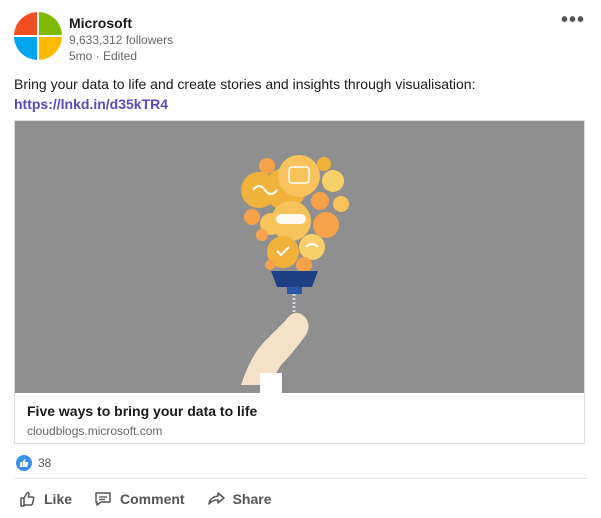  Describe the element at coordinates (103, 56) in the screenshot. I see `post-timestamp: 5mo · Edited` at that location.